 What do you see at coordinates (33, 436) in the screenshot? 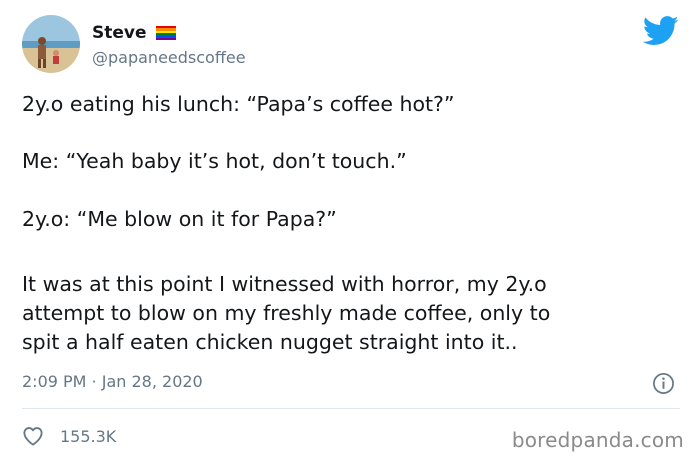
I see `heart-icon` at bounding box center [33, 436].